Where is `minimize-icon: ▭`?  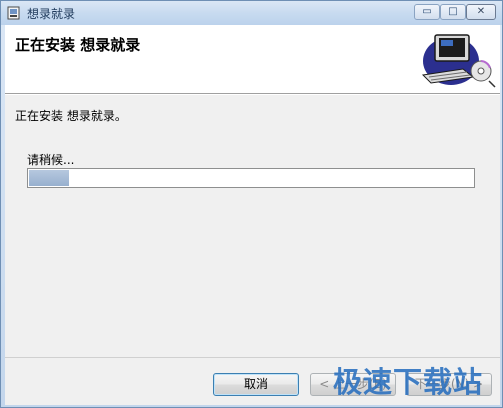 minimize-icon: ▭ is located at coordinates (427, 11).